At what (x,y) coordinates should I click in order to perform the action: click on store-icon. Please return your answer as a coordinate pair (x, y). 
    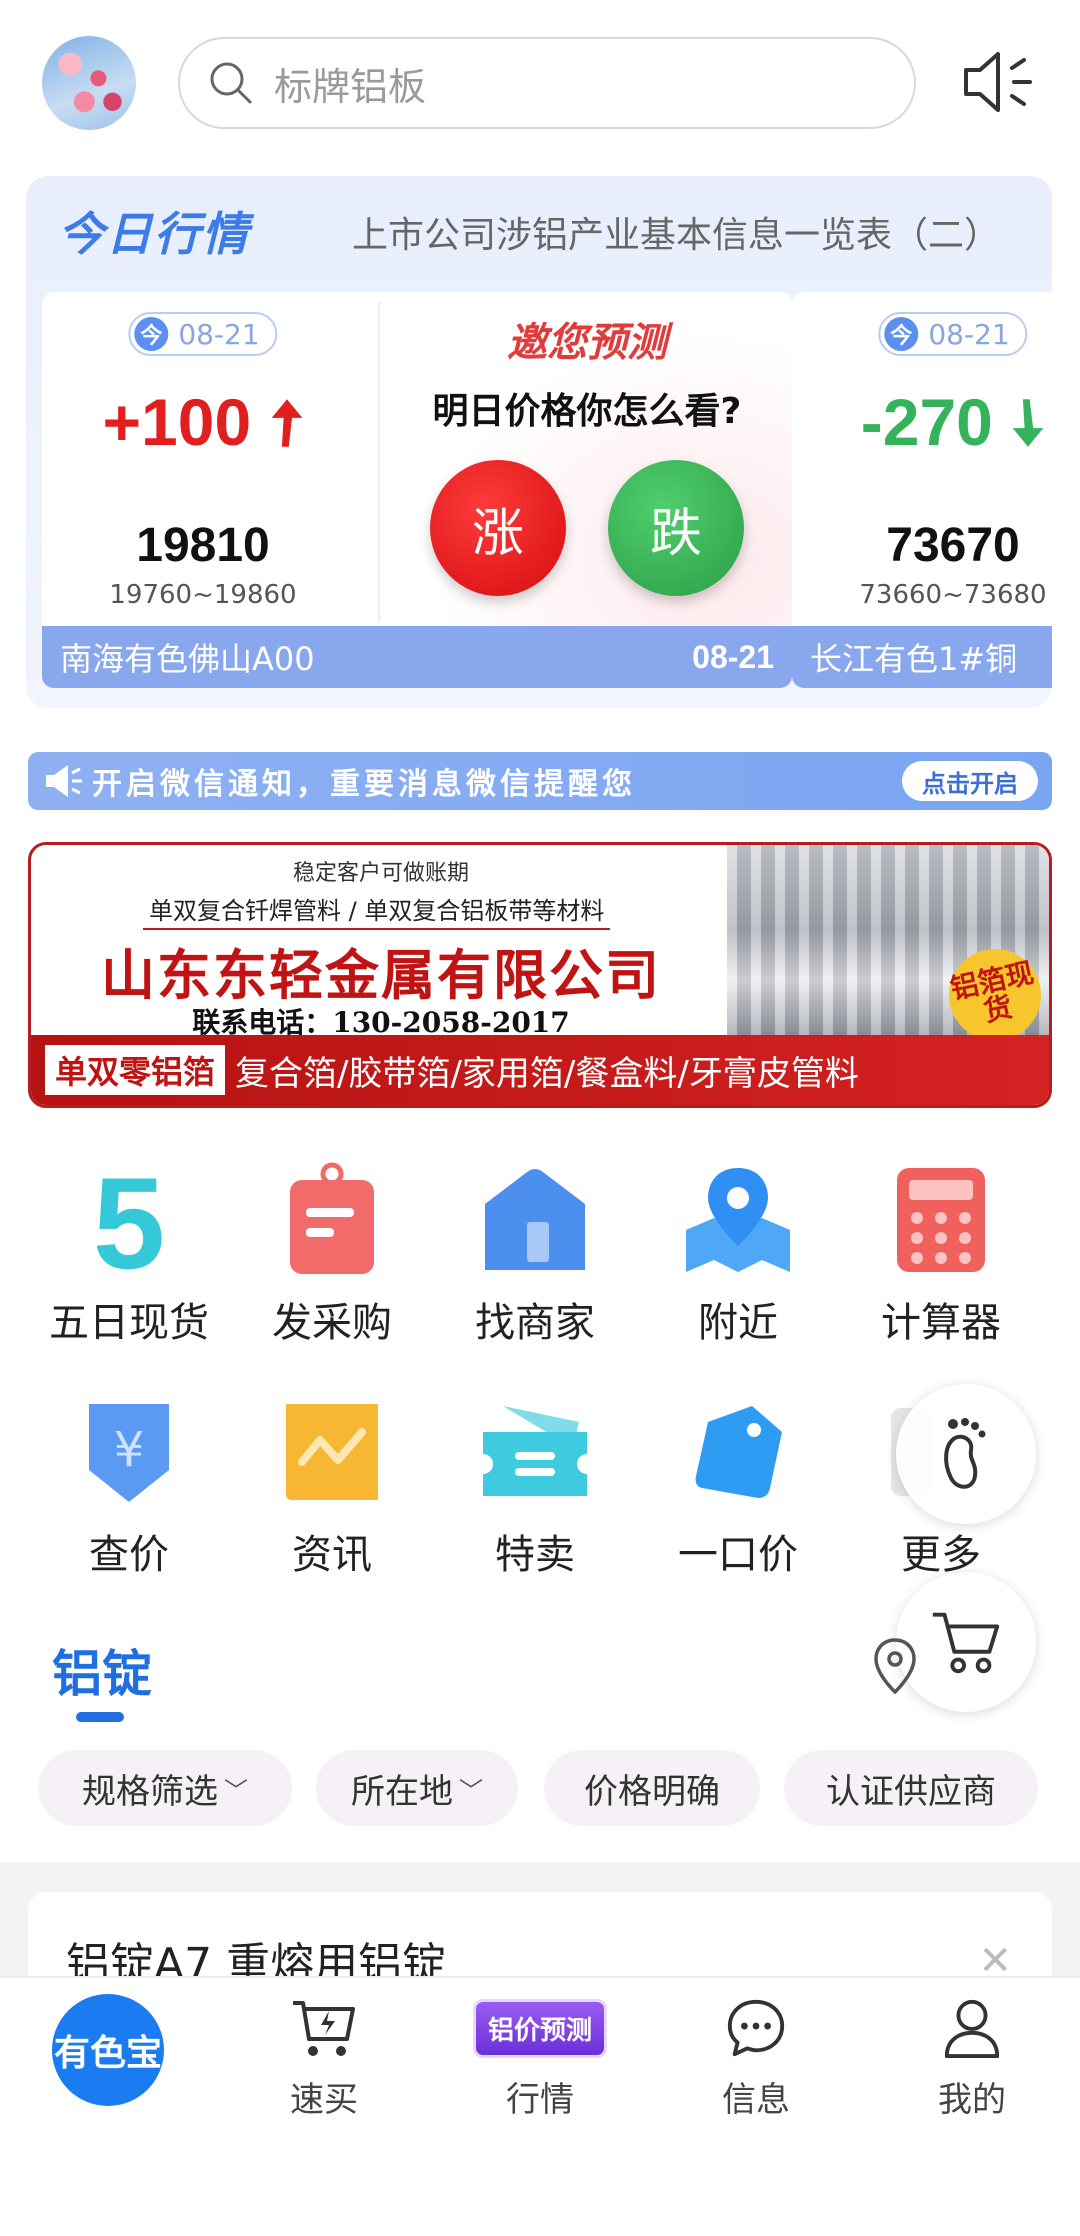
    Looking at the image, I should click on (535, 1220).